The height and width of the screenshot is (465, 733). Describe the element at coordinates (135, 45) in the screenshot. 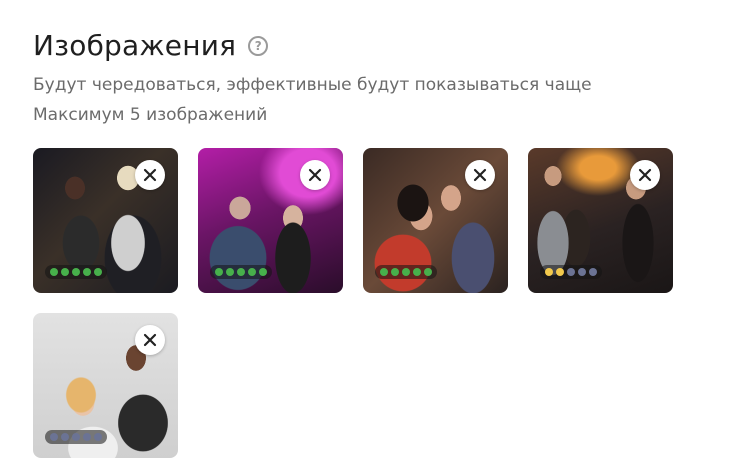

I see `section-title: Изображения` at that location.